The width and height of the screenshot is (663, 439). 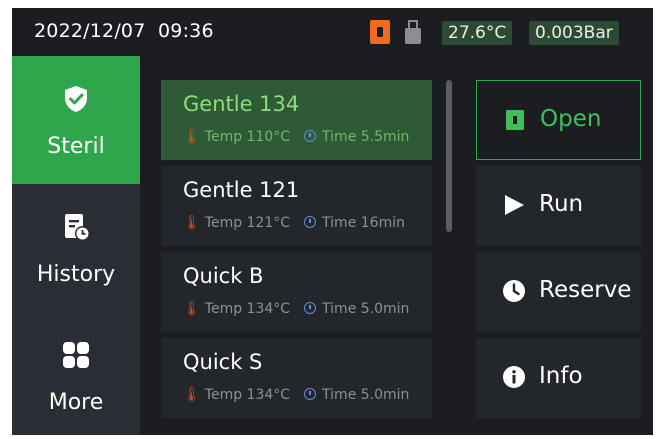 I want to click on program-name: Quick S, so click(x=223, y=362).